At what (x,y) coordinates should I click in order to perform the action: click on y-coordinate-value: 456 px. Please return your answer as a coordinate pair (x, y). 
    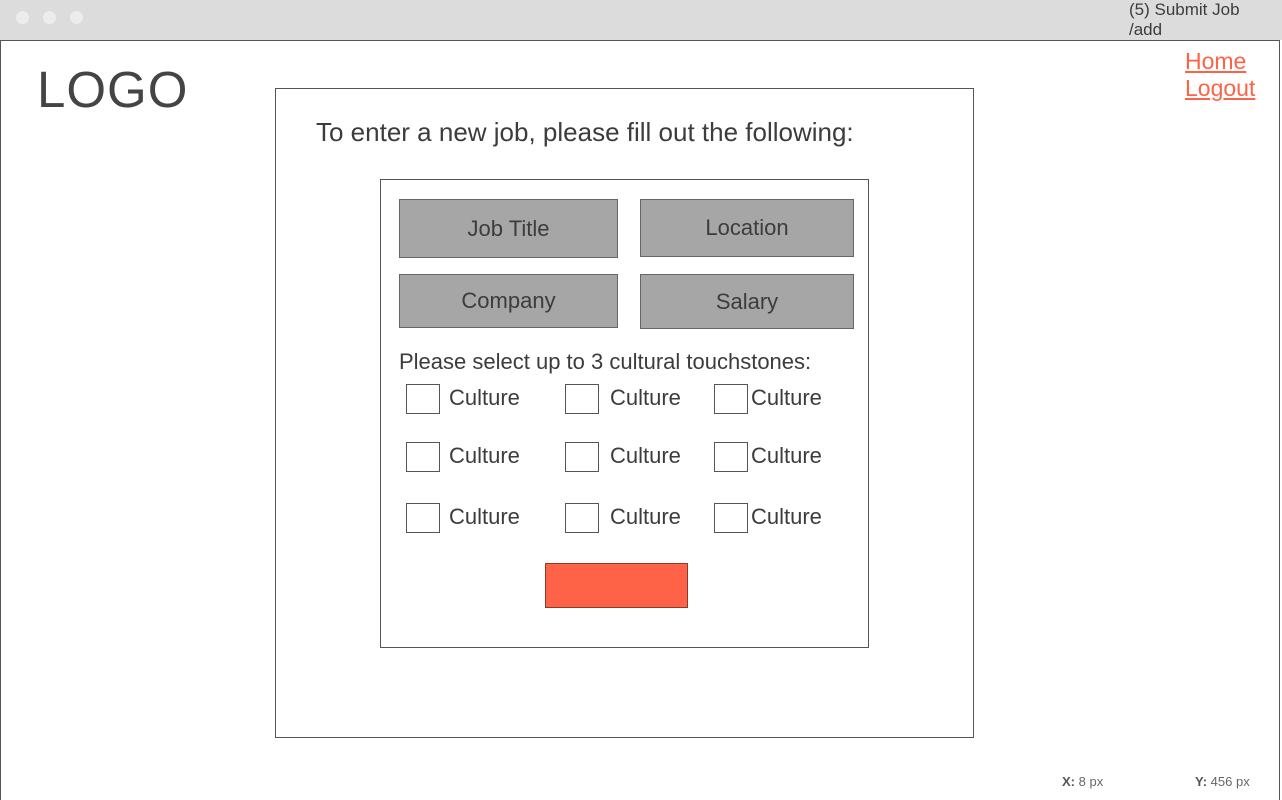
    Looking at the image, I should click on (1230, 781).